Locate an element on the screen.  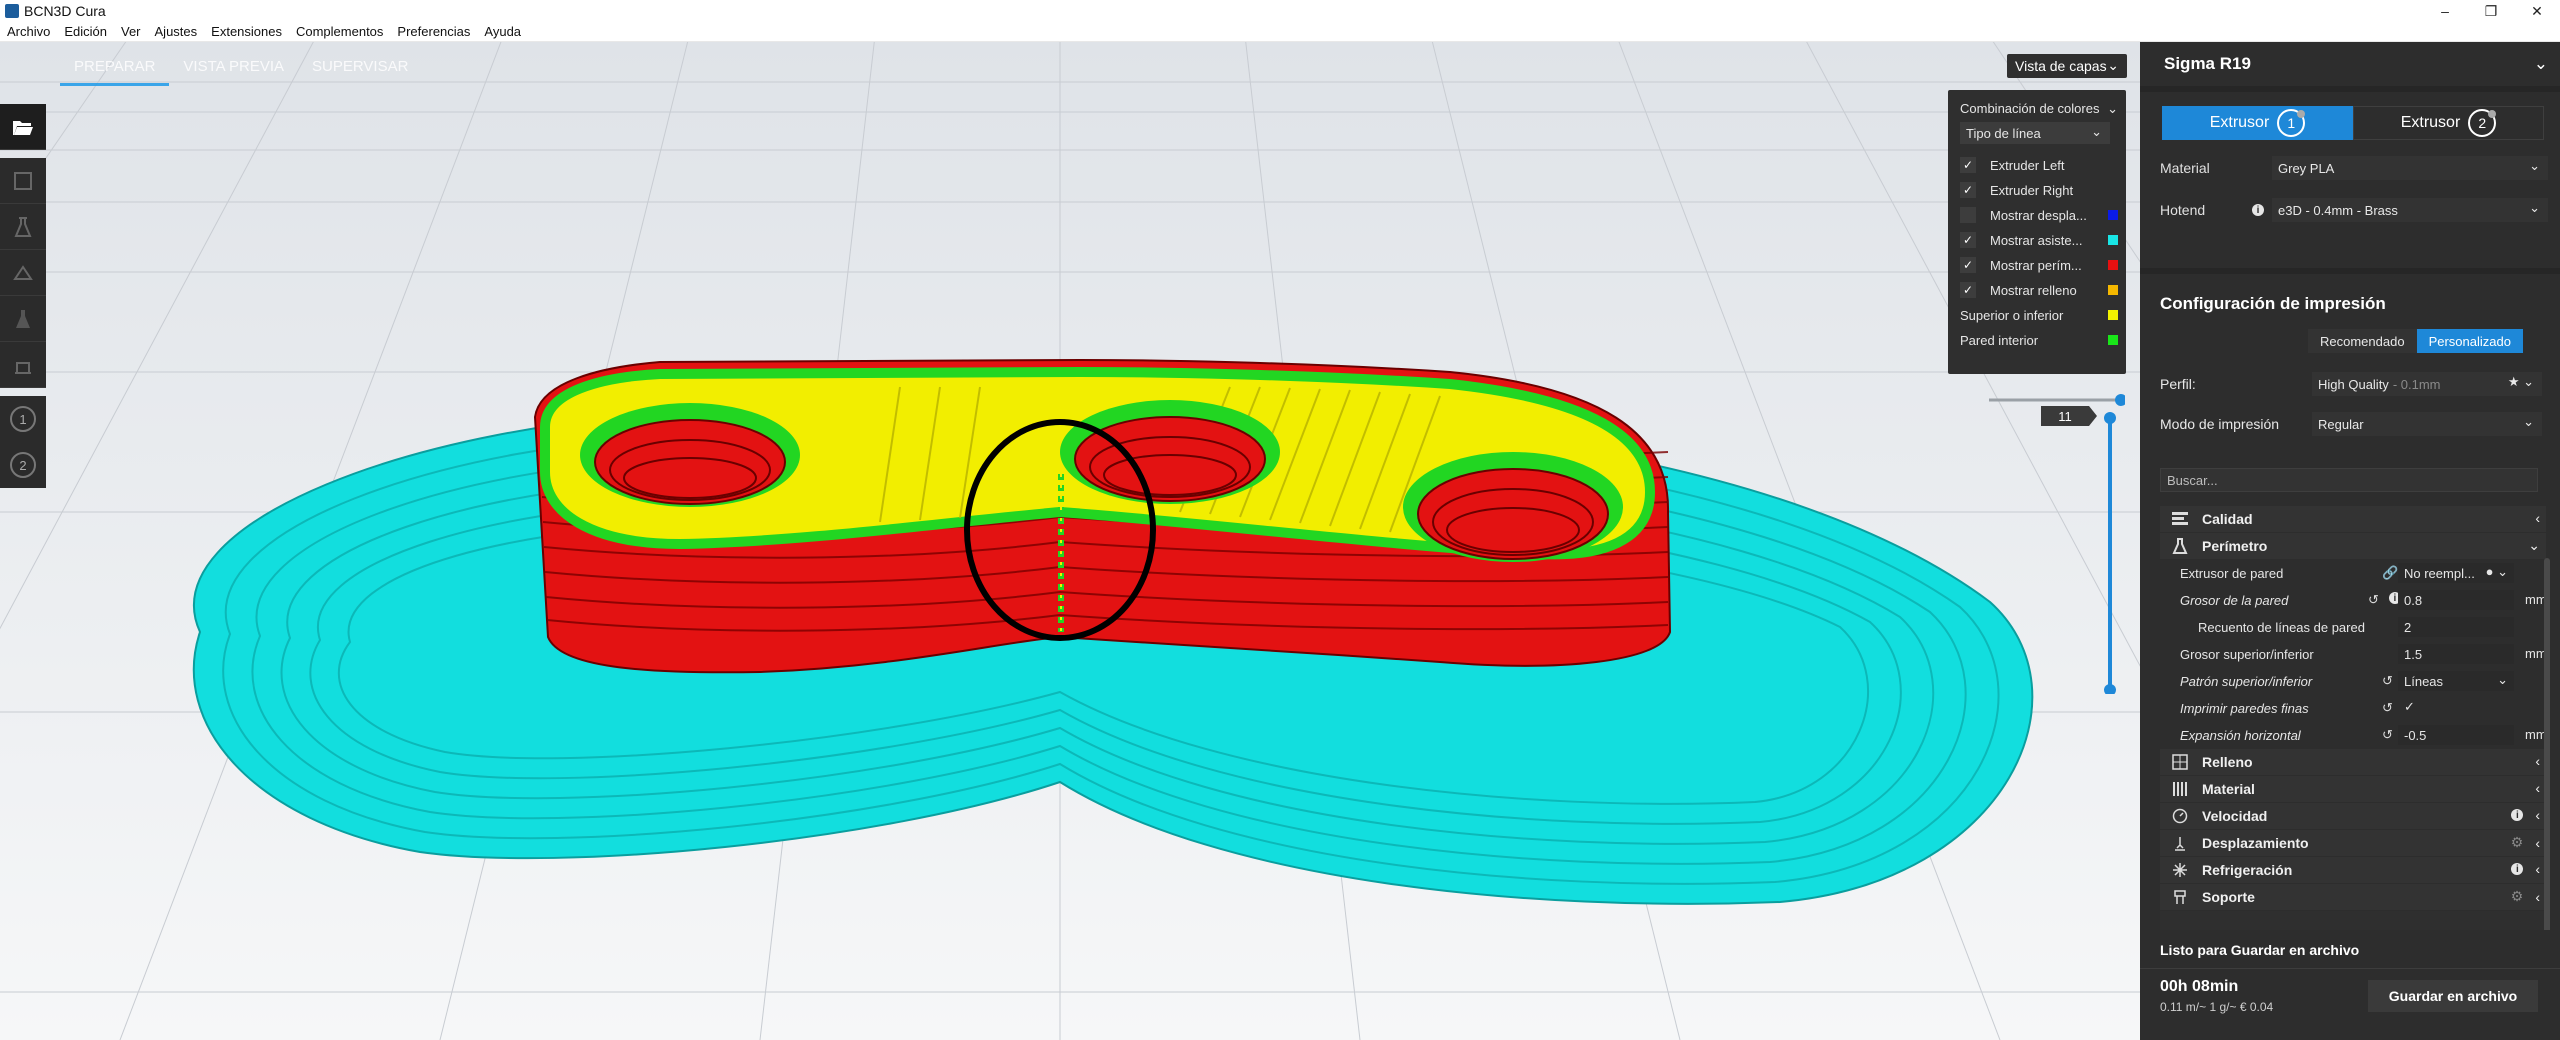
save-to-file-button: Guardar en archivo is located at coordinates (2453, 996).